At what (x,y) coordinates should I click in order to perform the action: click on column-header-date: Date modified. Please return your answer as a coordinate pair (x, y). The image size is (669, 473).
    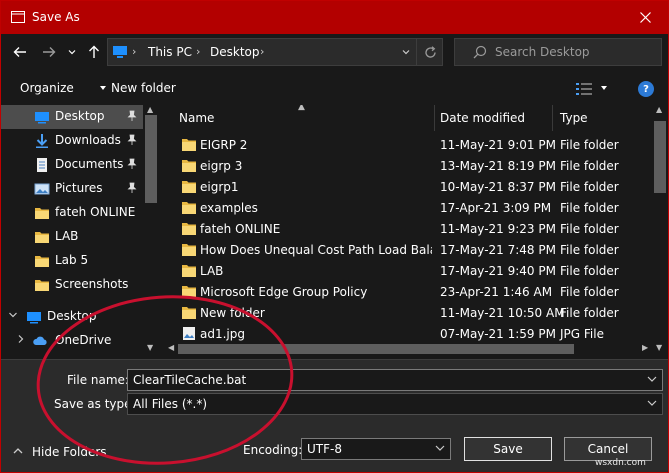
    Looking at the image, I should click on (482, 118).